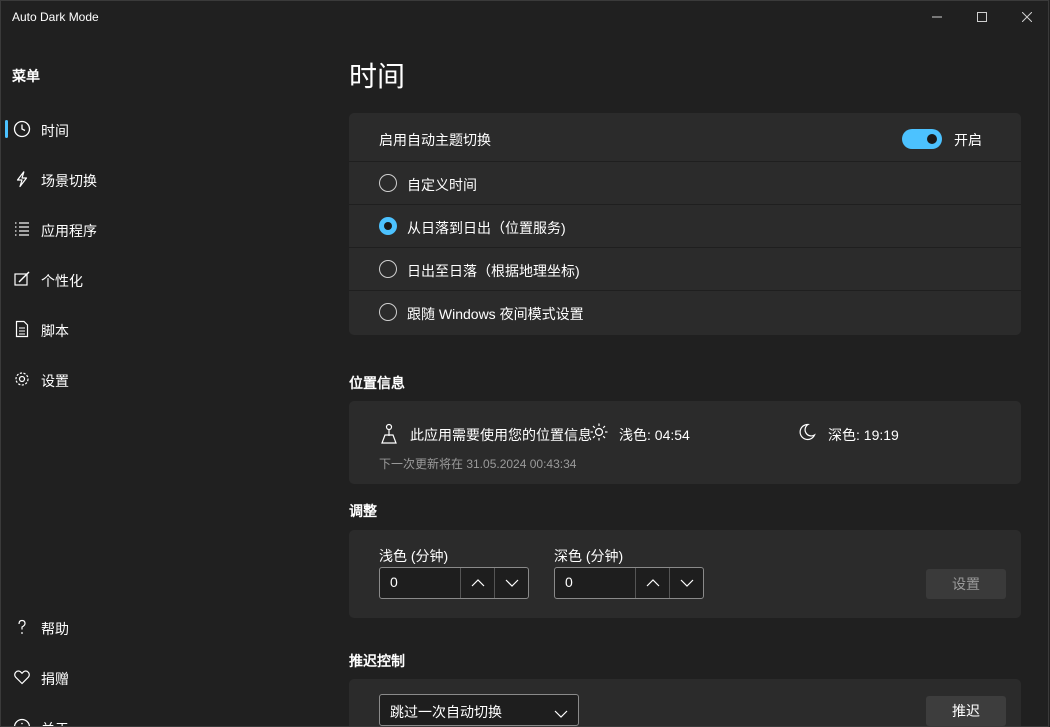 Image resolution: width=1050 pixels, height=727 pixels. Describe the element at coordinates (389, 436) in the screenshot. I see `location-icon` at that location.